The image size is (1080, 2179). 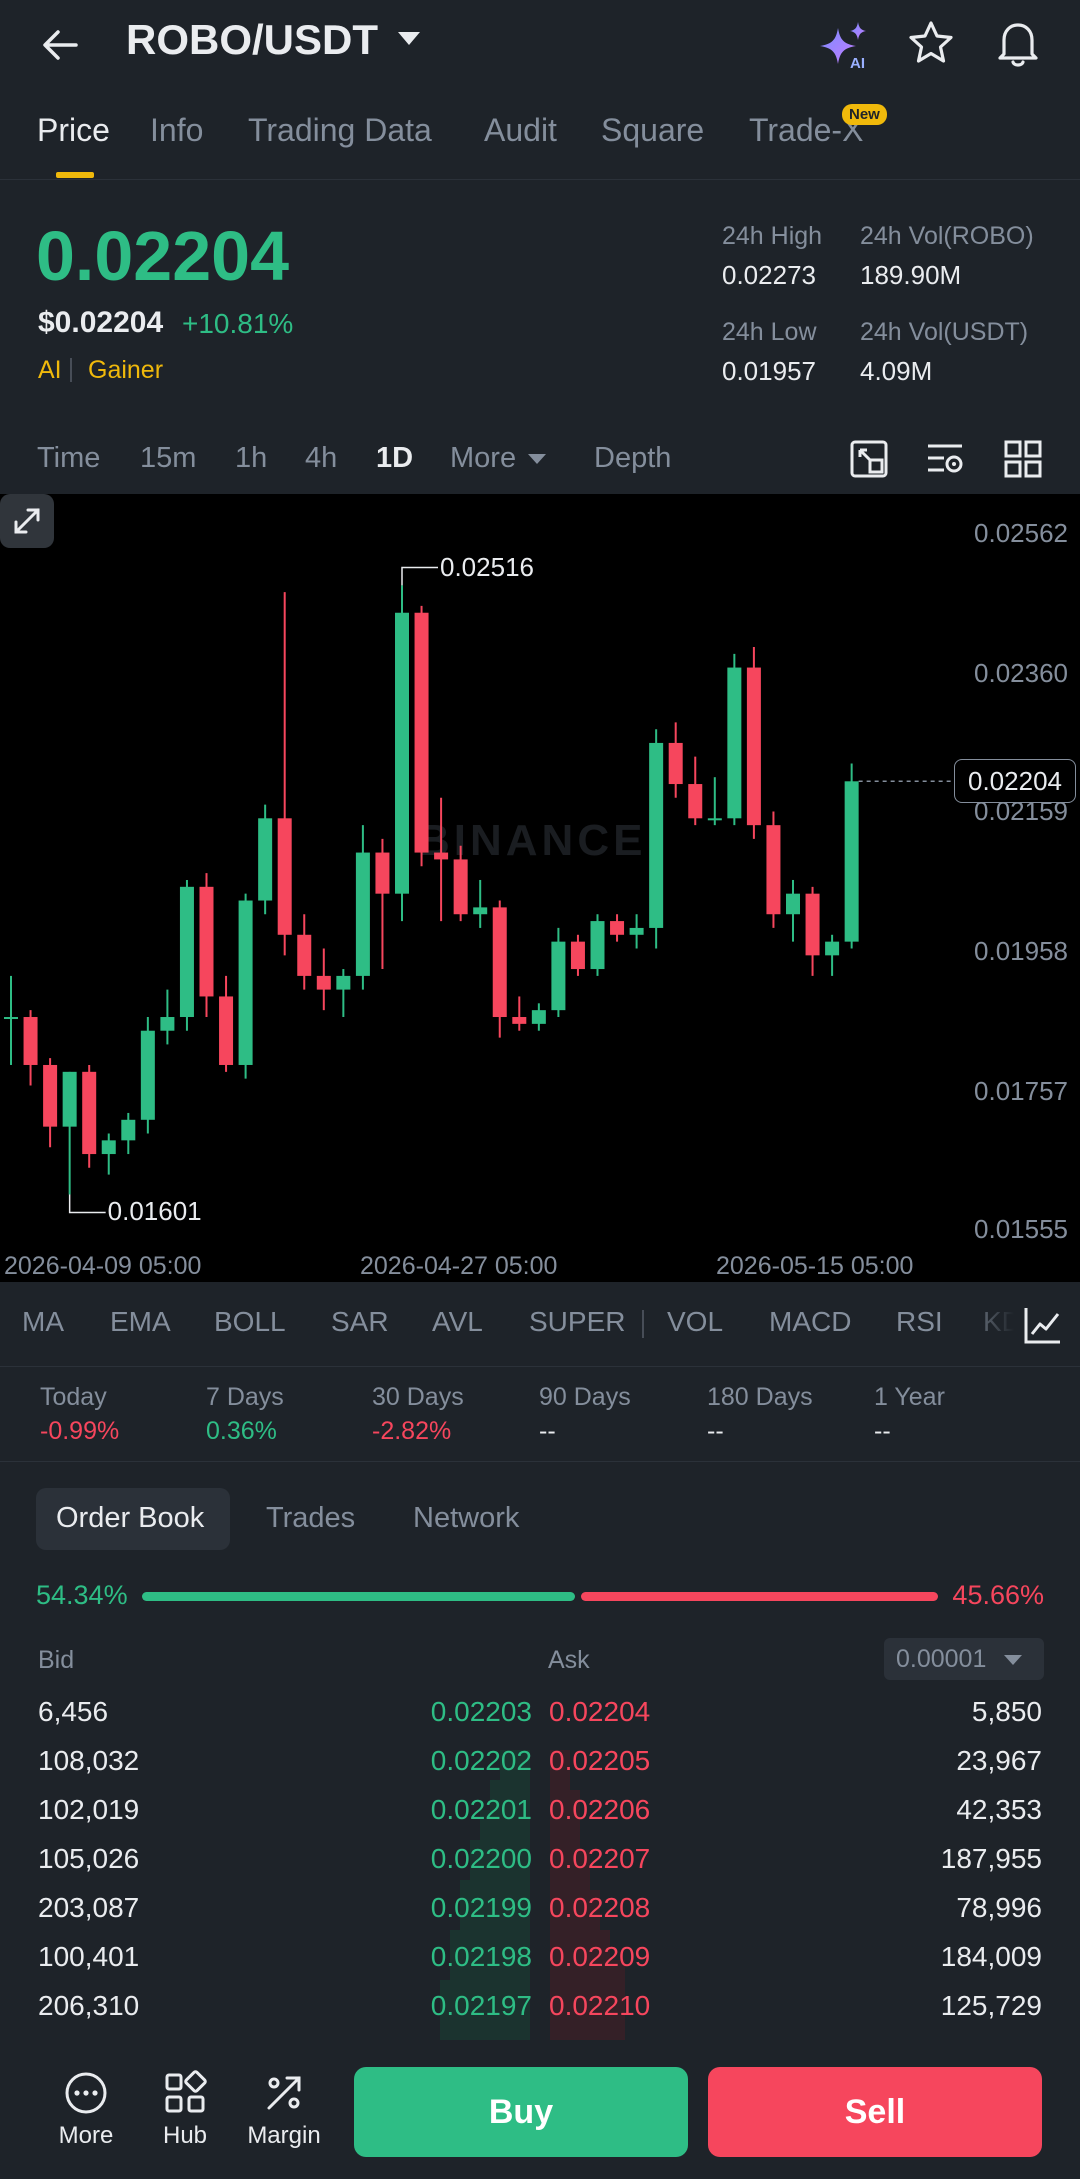 What do you see at coordinates (185, 2110) in the screenshot?
I see `hub-button: Hub` at bounding box center [185, 2110].